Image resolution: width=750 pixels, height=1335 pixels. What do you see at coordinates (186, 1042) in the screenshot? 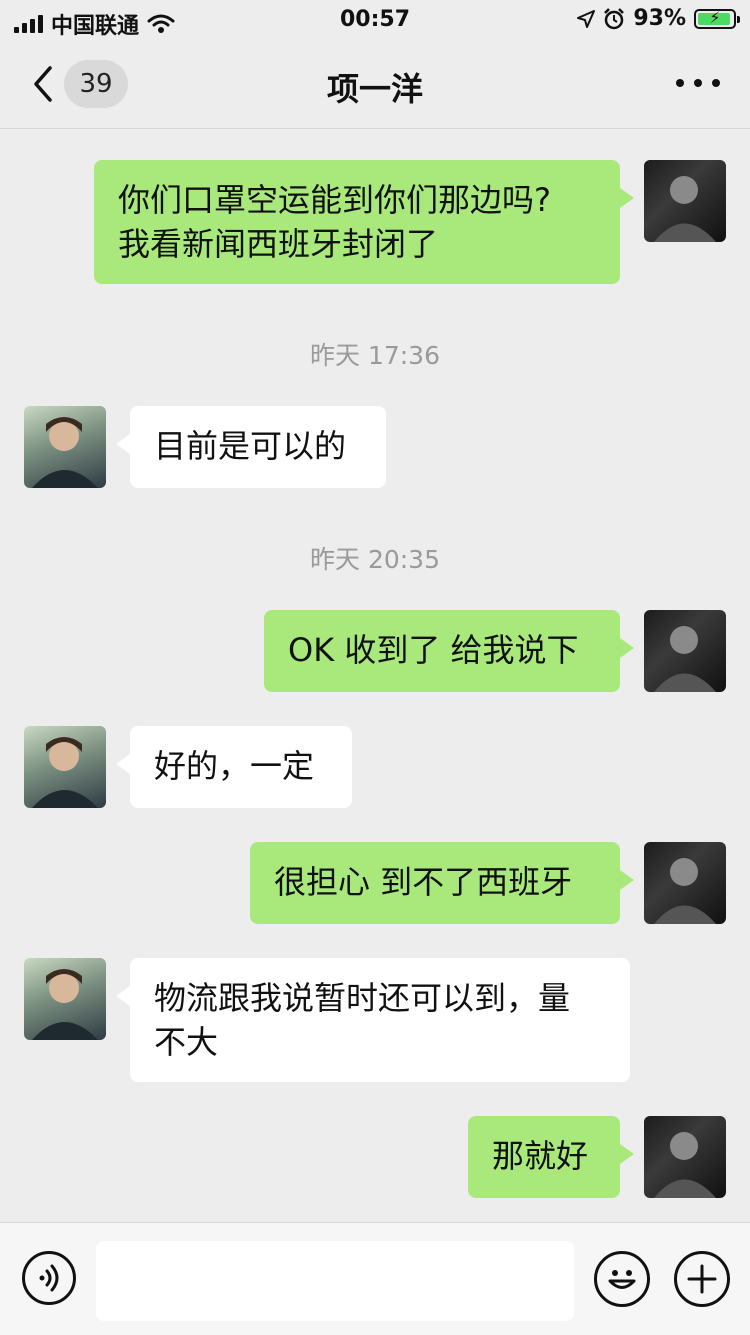
I see `message-text: 不大` at bounding box center [186, 1042].